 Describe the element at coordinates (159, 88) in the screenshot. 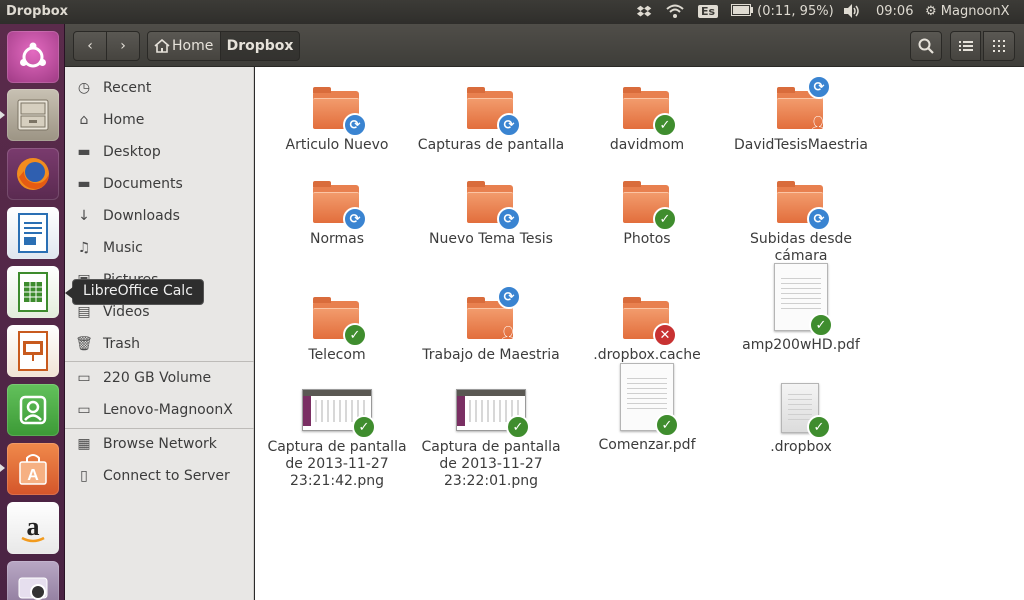

I see `sidebar-item-recent: ◷ Recent` at that location.